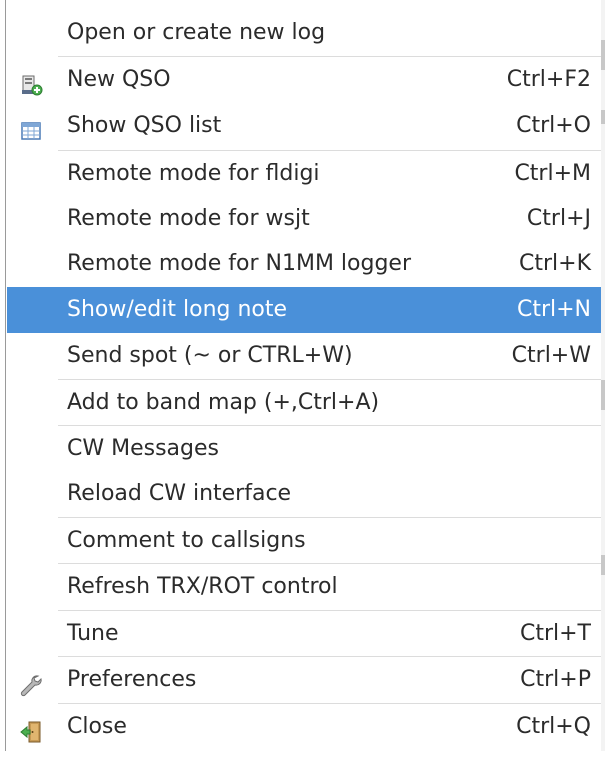 The image size is (605, 761). What do you see at coordinates (5, 375) in the screenshot?
I see `menu-left-border` at bounding box center [5, 375].